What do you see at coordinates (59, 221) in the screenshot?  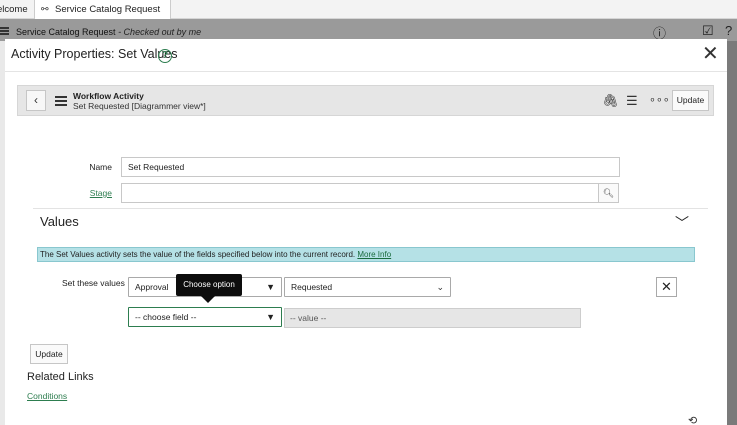 I see `values-section-title: Values` at bounding box center [59, 221].